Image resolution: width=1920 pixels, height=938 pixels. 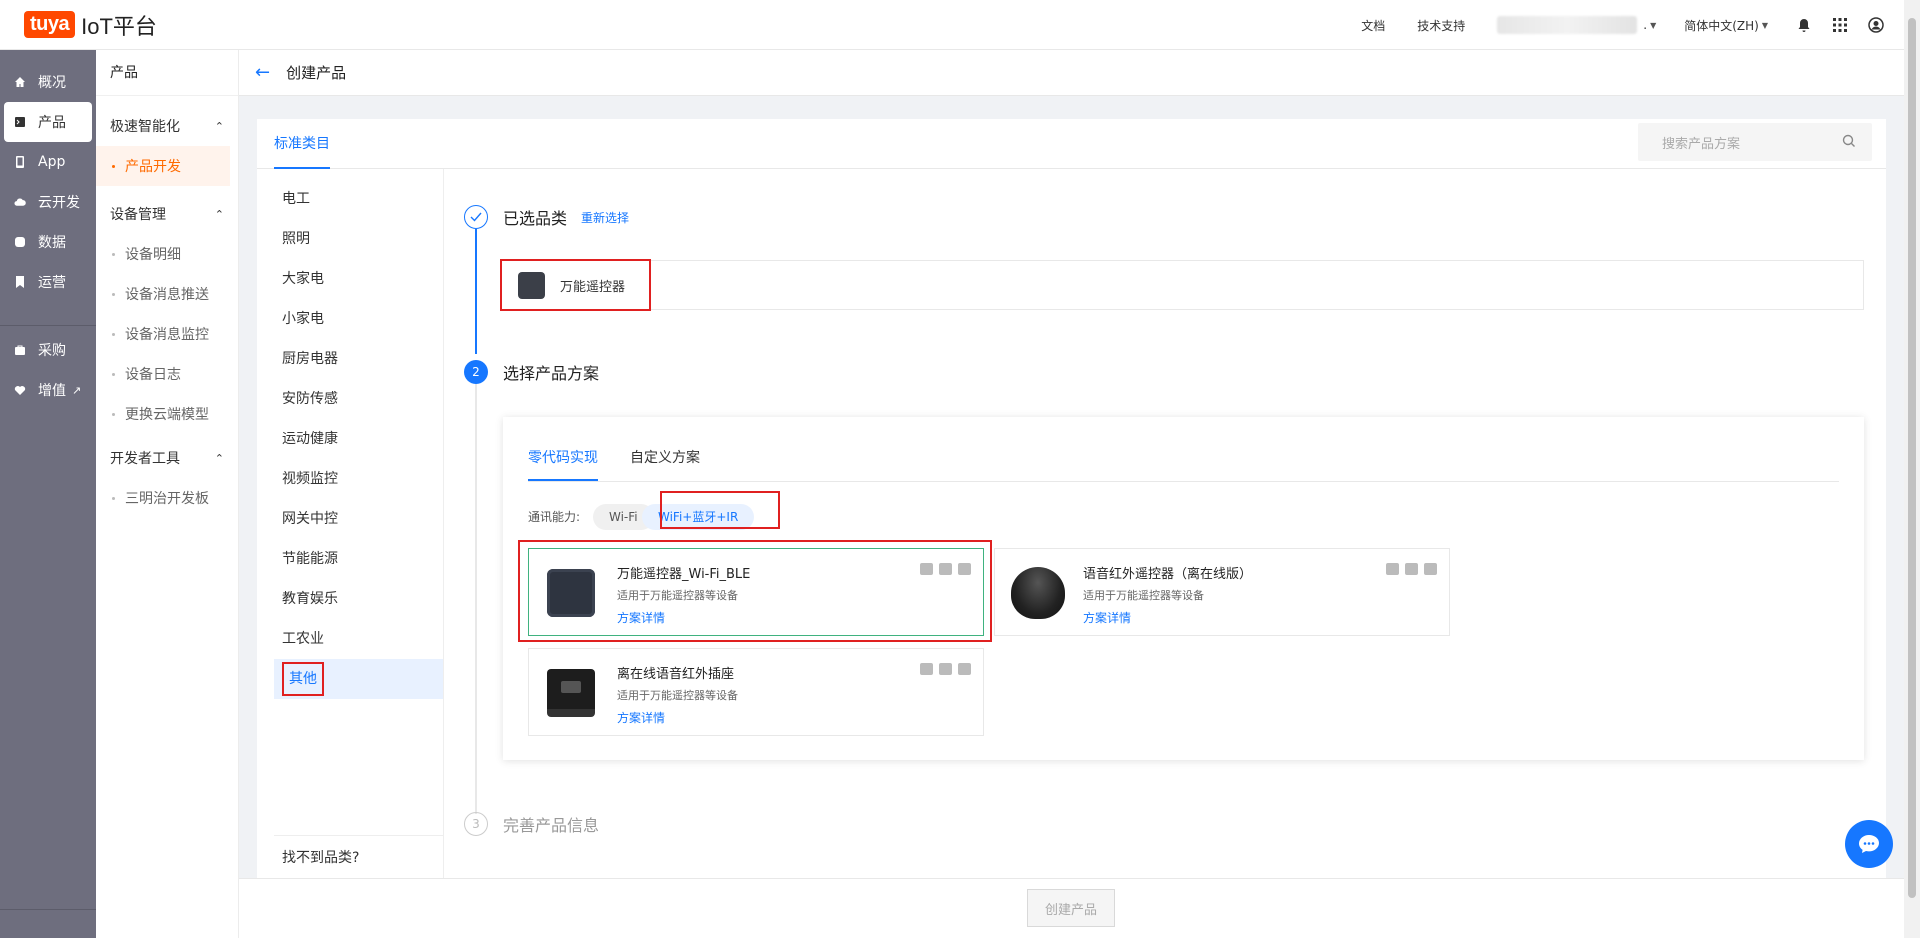 What do you see at coordinates (303, 679) in the screenshot?
I see `category-label: 其他` at bounding box center [303, 679].